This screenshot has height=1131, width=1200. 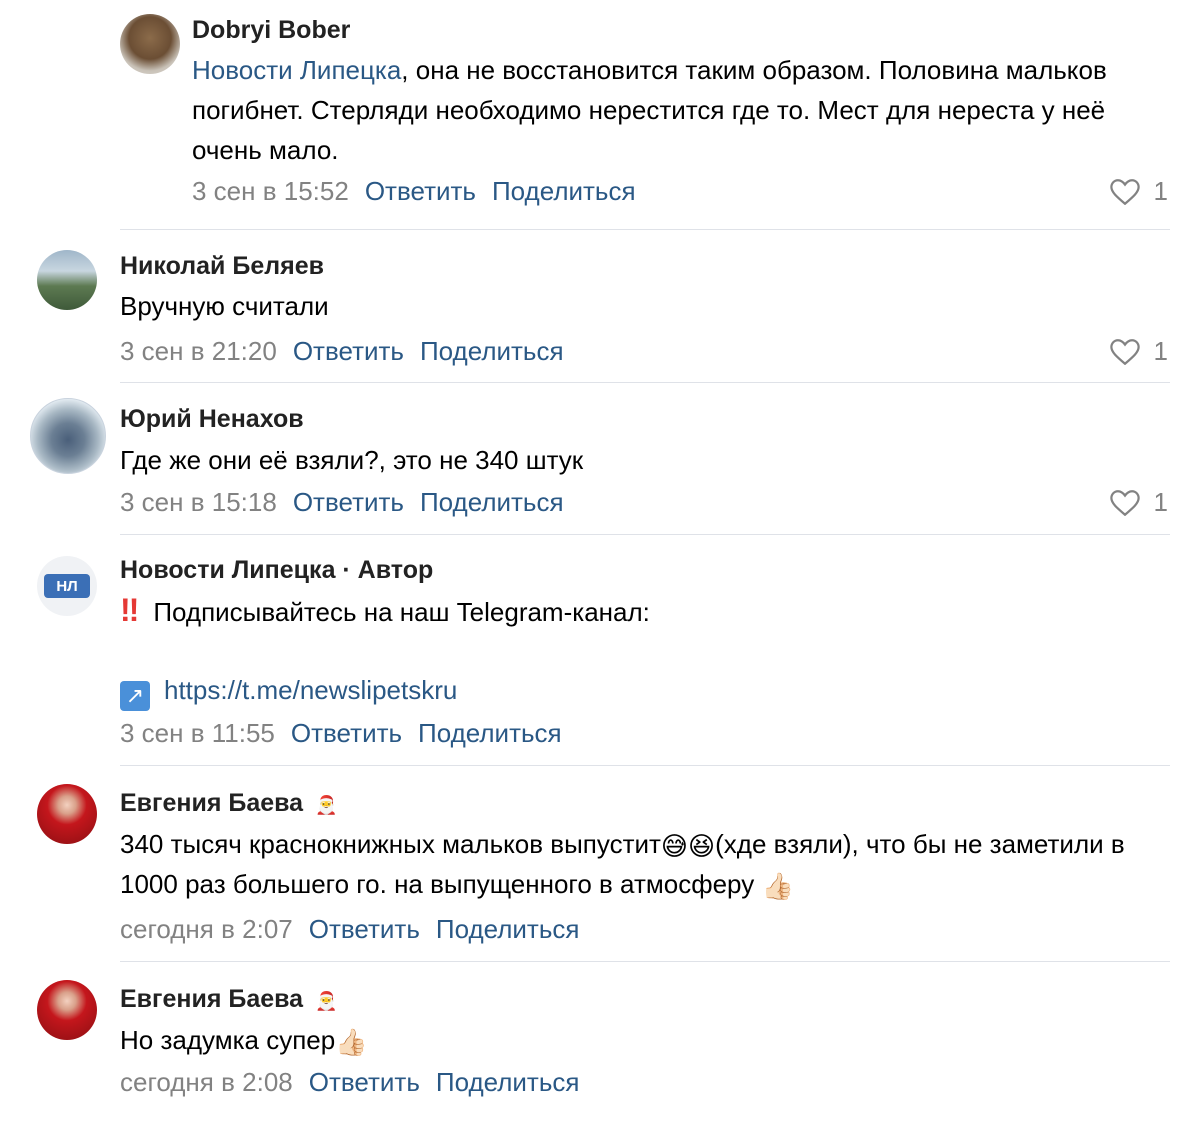 What do you see at coordinates (620, 690) in the screenshot?
I see `comment-link-line: ↗ https://t.me/newslipetskru` at bounding box center [620, 690].